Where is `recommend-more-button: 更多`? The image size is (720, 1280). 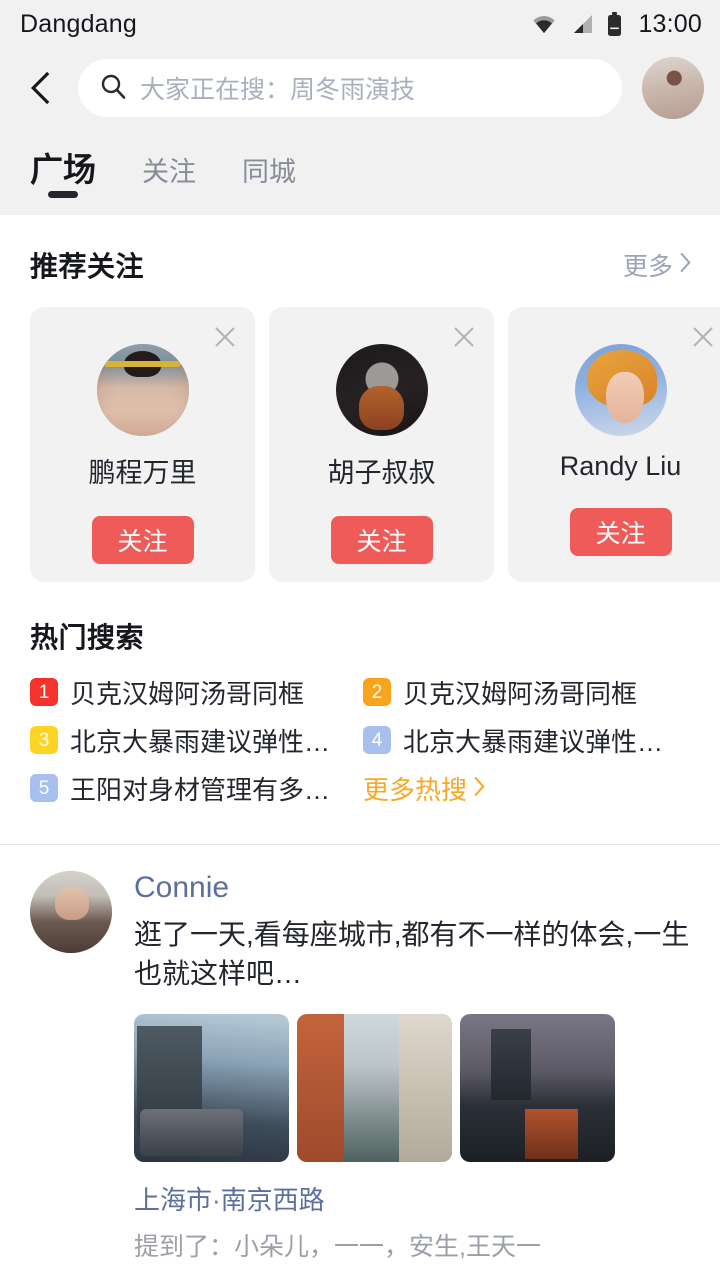 recommend-more-button: 更多 is located at coordinates (657, 265).